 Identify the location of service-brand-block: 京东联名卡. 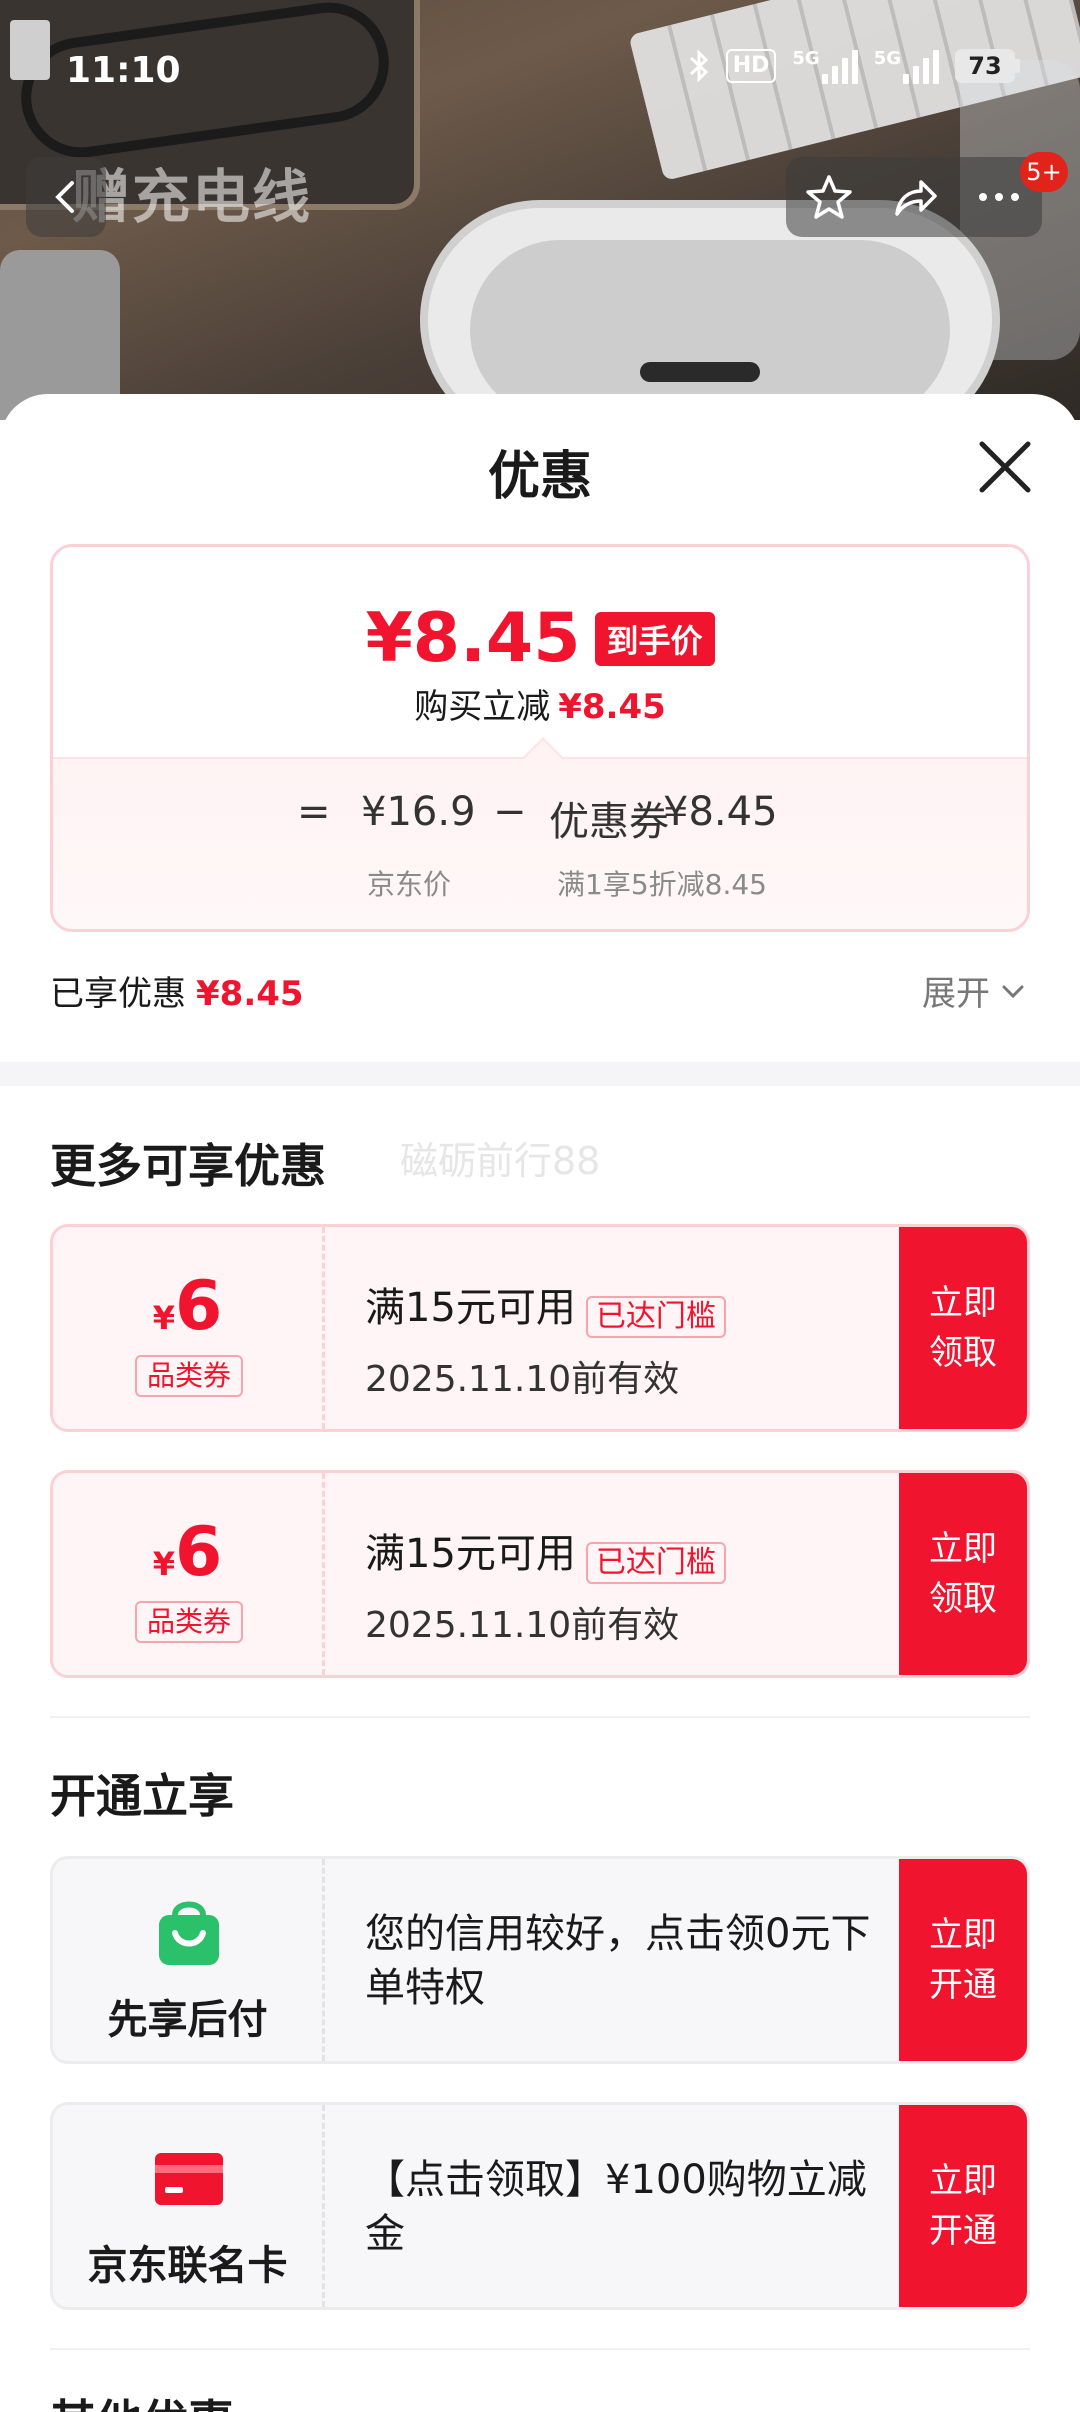
(189, 2206).